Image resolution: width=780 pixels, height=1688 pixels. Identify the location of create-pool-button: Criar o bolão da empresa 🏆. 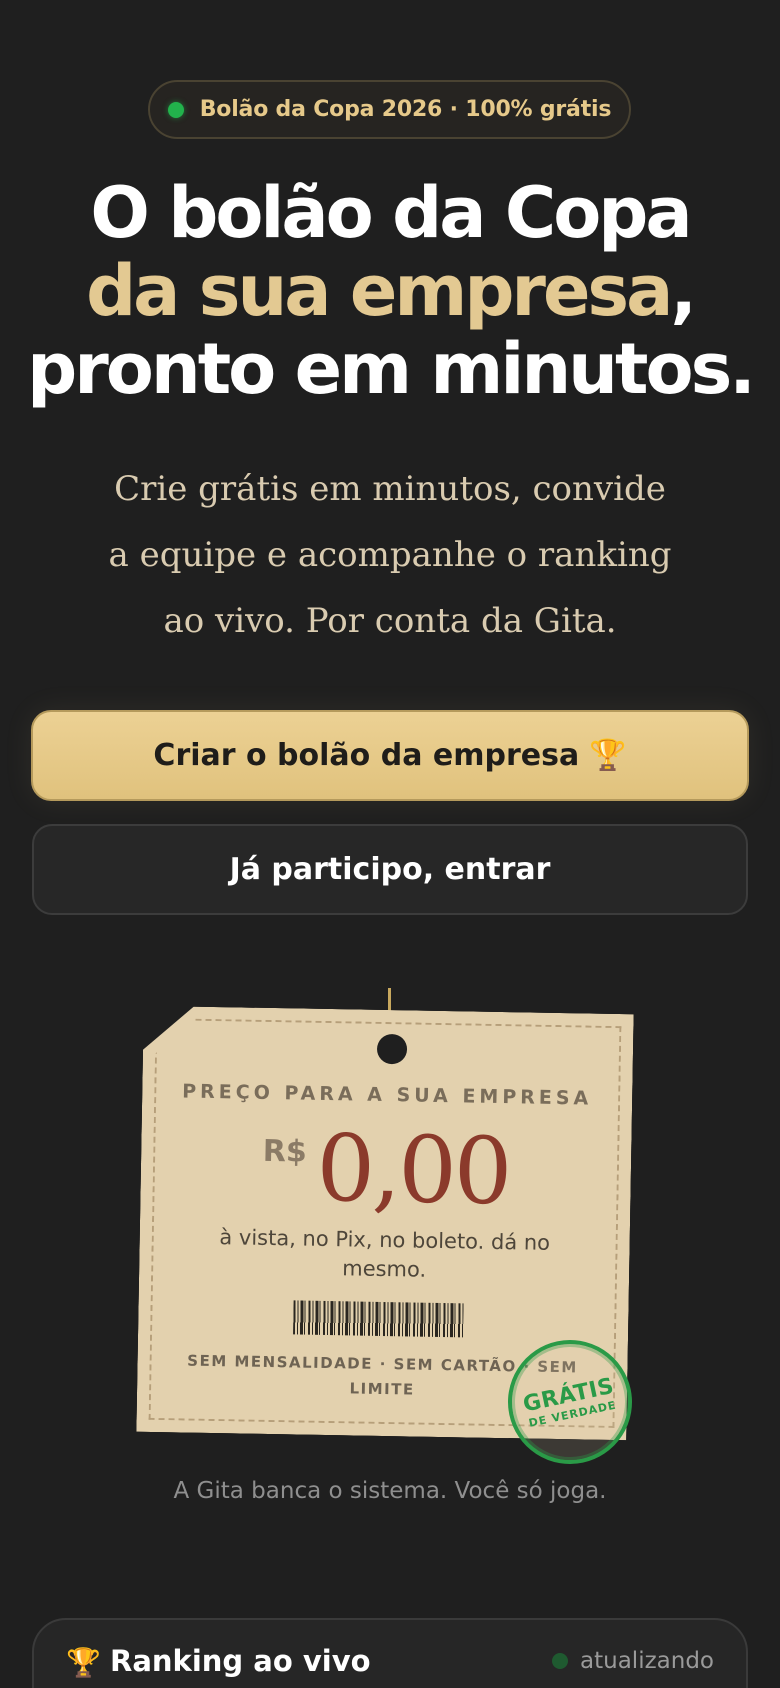
(390, 755).